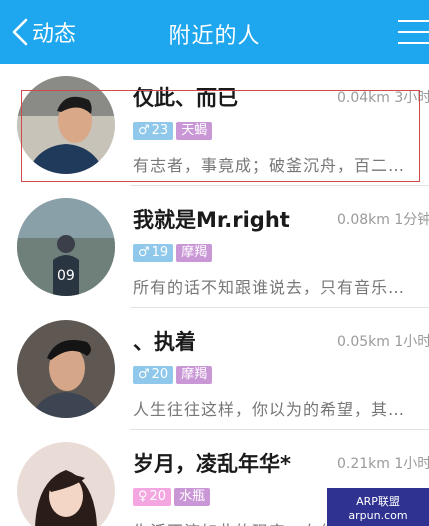 Image resolution: width=429 pixels, height=526 pixels. Describe the element at coordinates (212, 464) in the screenshot. I see `person-name: 岁月，凌乱年华*` at that location.